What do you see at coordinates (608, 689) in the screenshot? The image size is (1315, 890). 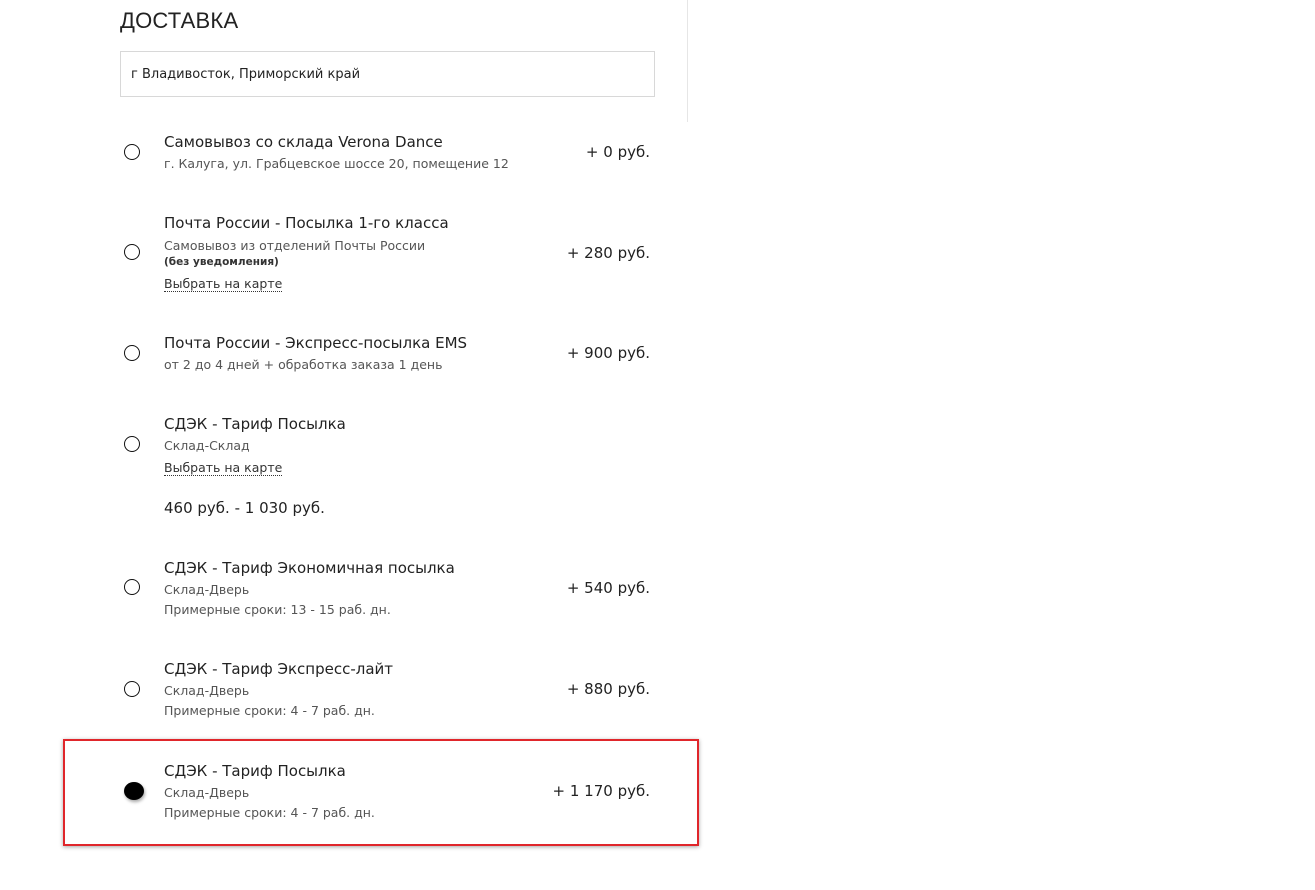 I see `option-price: + 880 руб.` at bounding box center [608, 689].